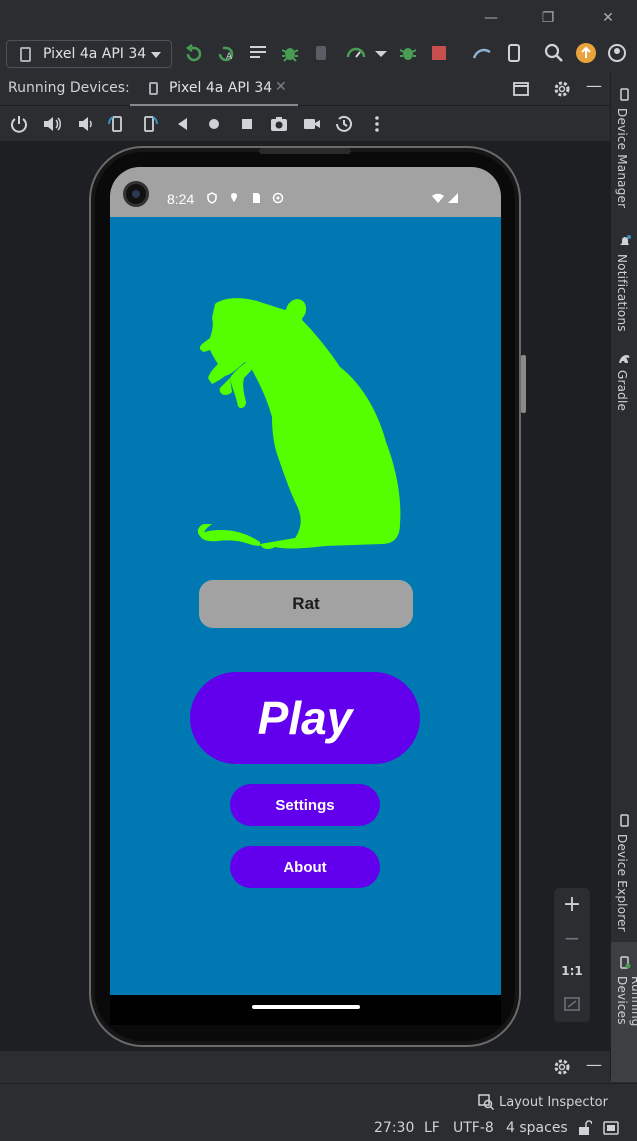  What do you see at coordinates (181, 199) in the screenshot?
I see `status-time: 8:24` at bounding box center [181, 199].